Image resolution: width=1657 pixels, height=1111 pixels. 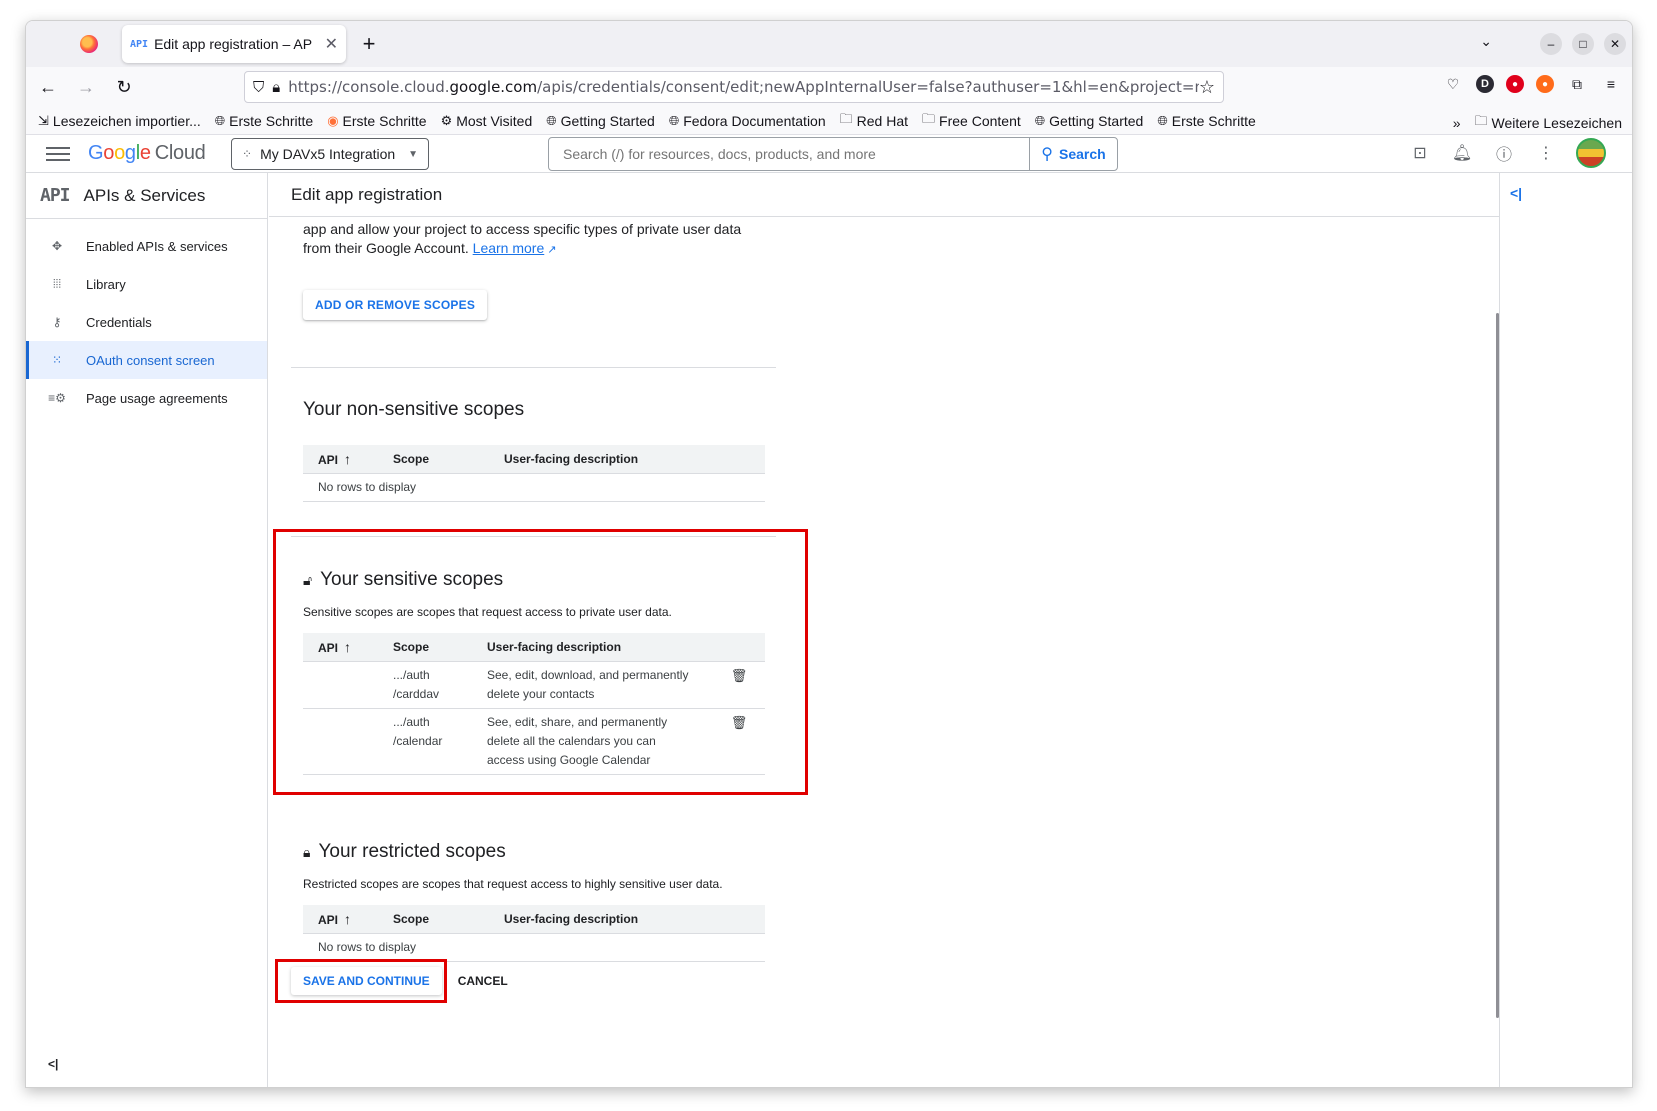 What do you see at coordinates (147, 153) in the screenshot?
I see `google-cloud-logo: Google Cloud` at bounding box center [147, 153].